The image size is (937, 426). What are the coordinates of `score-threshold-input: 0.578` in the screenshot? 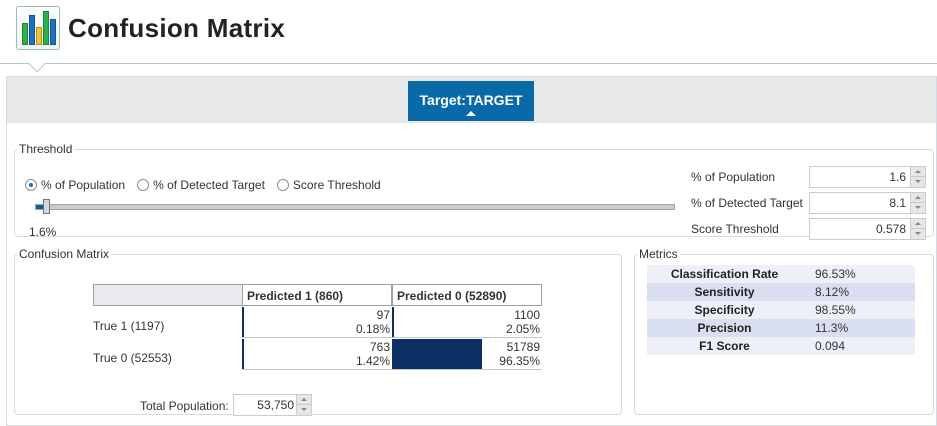 It's located at (860, 229).